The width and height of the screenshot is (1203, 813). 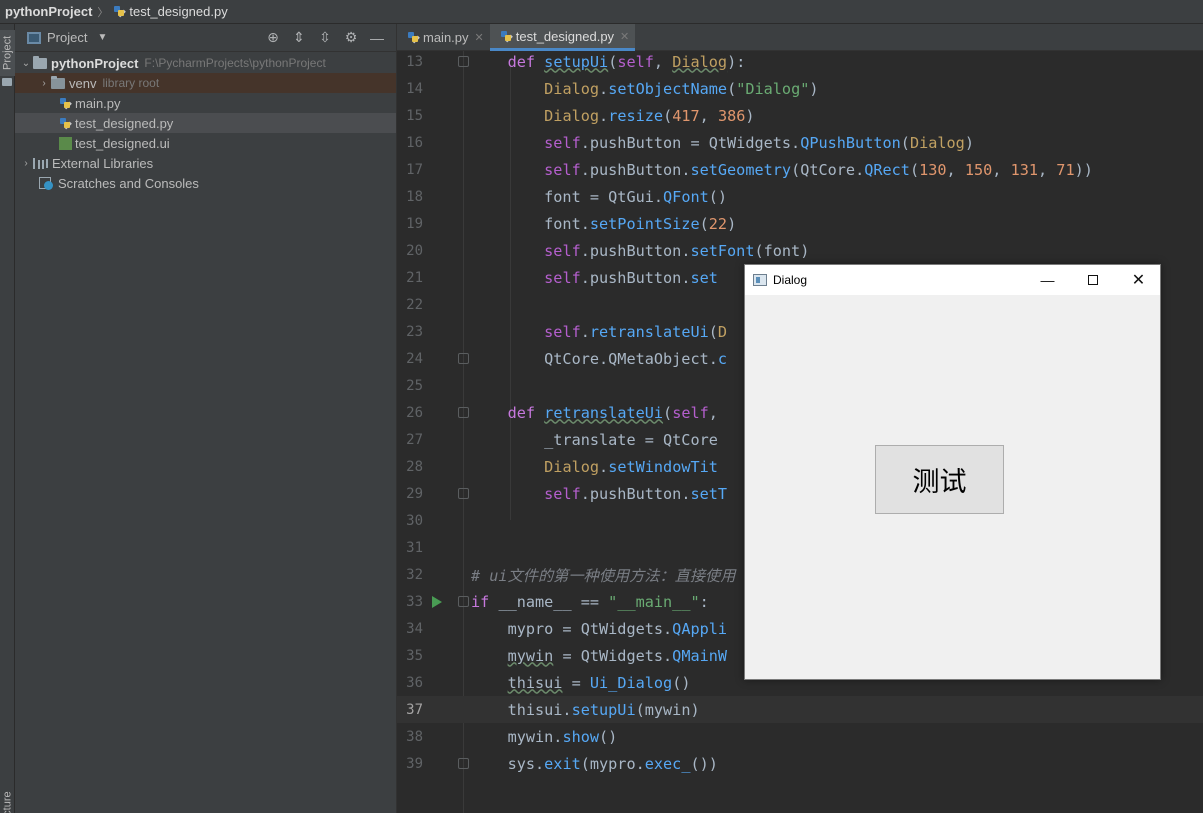 I want to click on tree-item-main-py: main.py, so click(x=205, y=103).